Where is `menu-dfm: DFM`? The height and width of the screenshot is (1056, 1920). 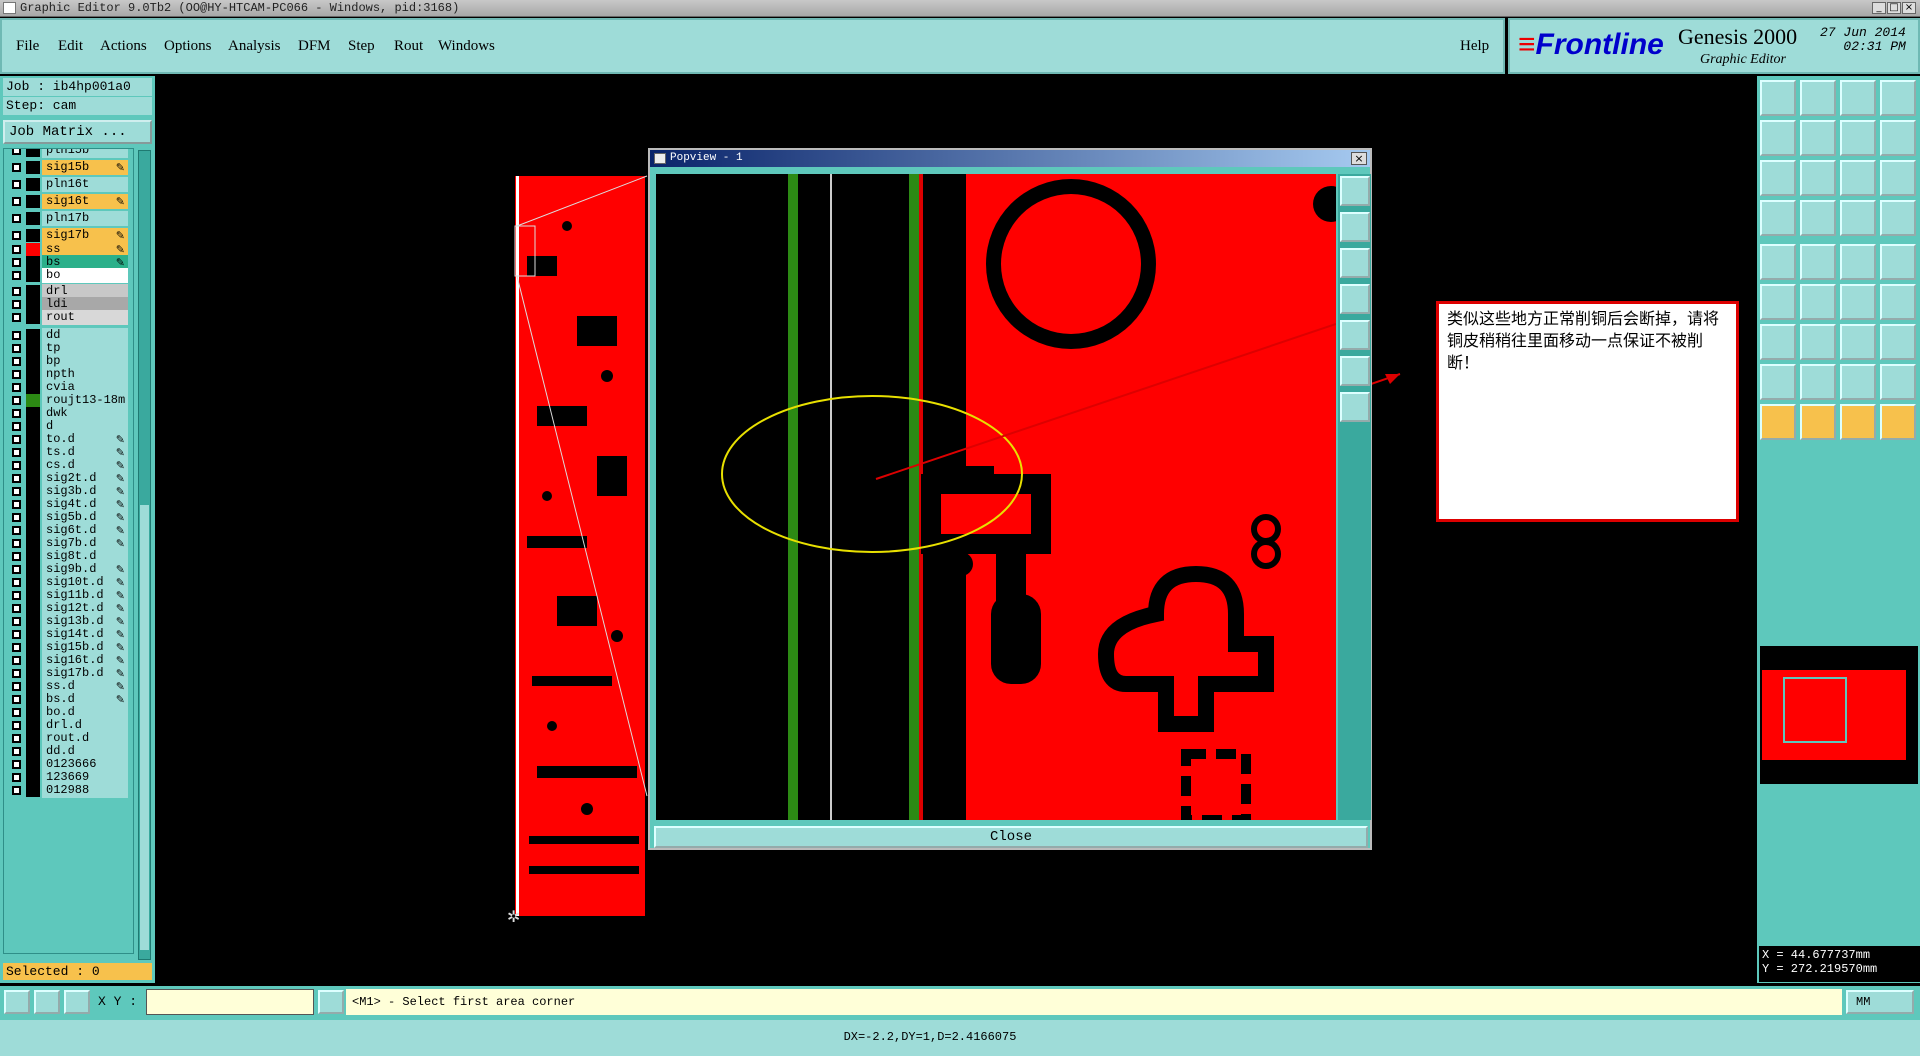 menu-dfm: DFM is located at coordinates (314, 46).